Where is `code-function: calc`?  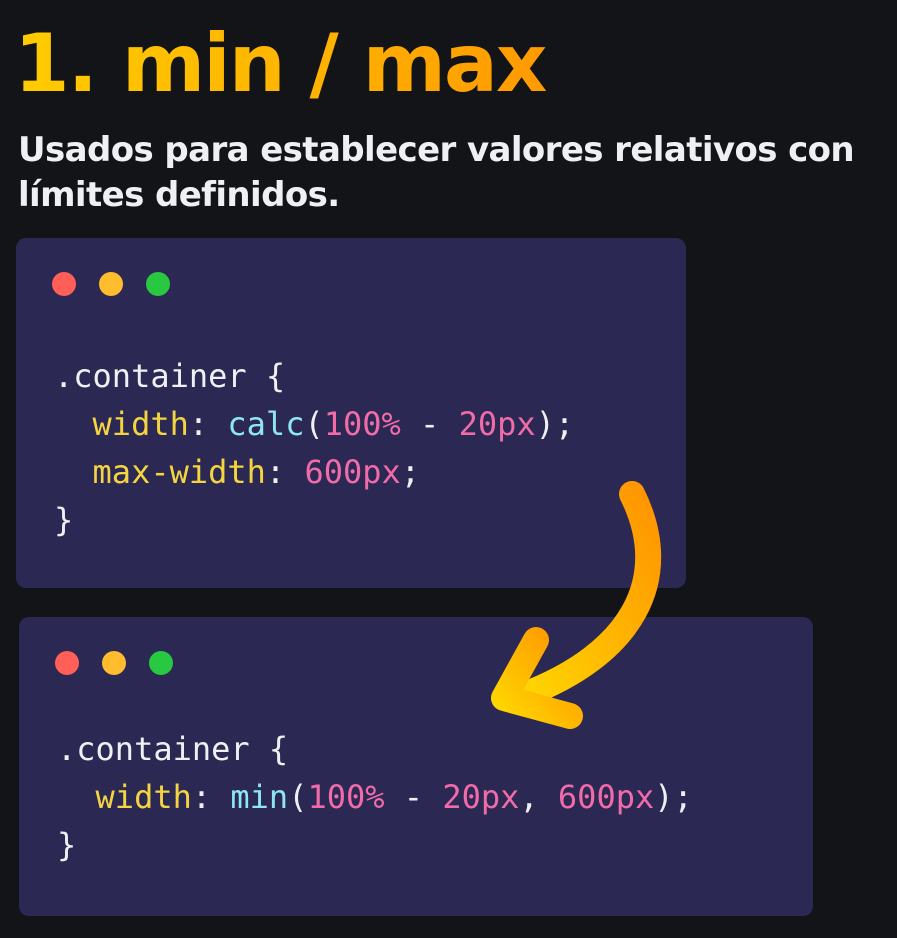 code-function: calc is located at coordinates (266, 424).